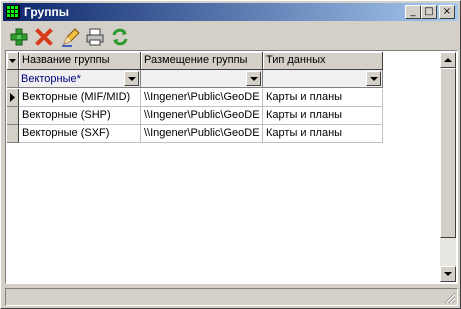 Image resolution: width=461 pixels, height=309 pixels. What do you see at coordinates (80, 116) in the screenshot?
I see `table-cell-name: Векторные (SHP)` at bounding box center [80, 116].